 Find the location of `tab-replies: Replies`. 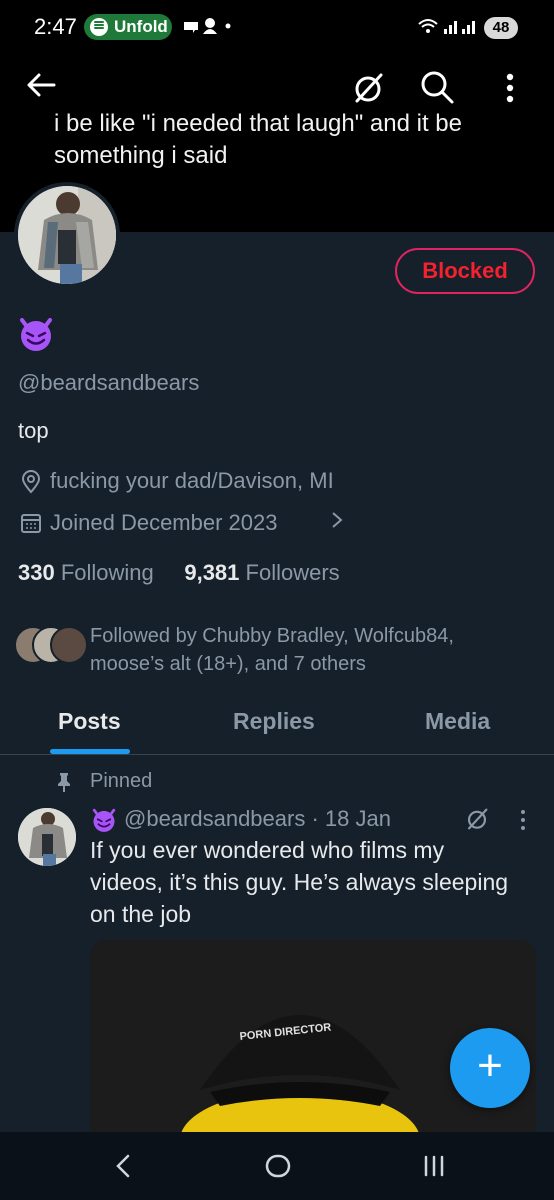

tab-replies: Replies is located at coordinates (274, 721).